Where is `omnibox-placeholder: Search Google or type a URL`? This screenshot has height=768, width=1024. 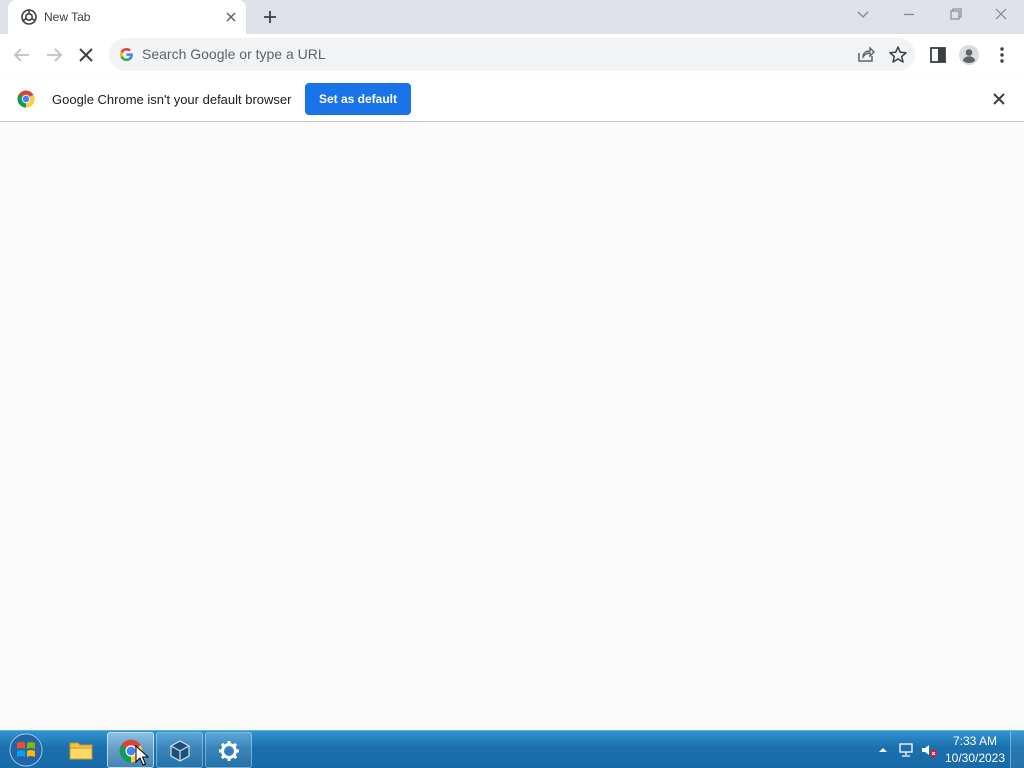
omnibox-placeholder: Search Google or type a URL is located at coordinates (234, 54).